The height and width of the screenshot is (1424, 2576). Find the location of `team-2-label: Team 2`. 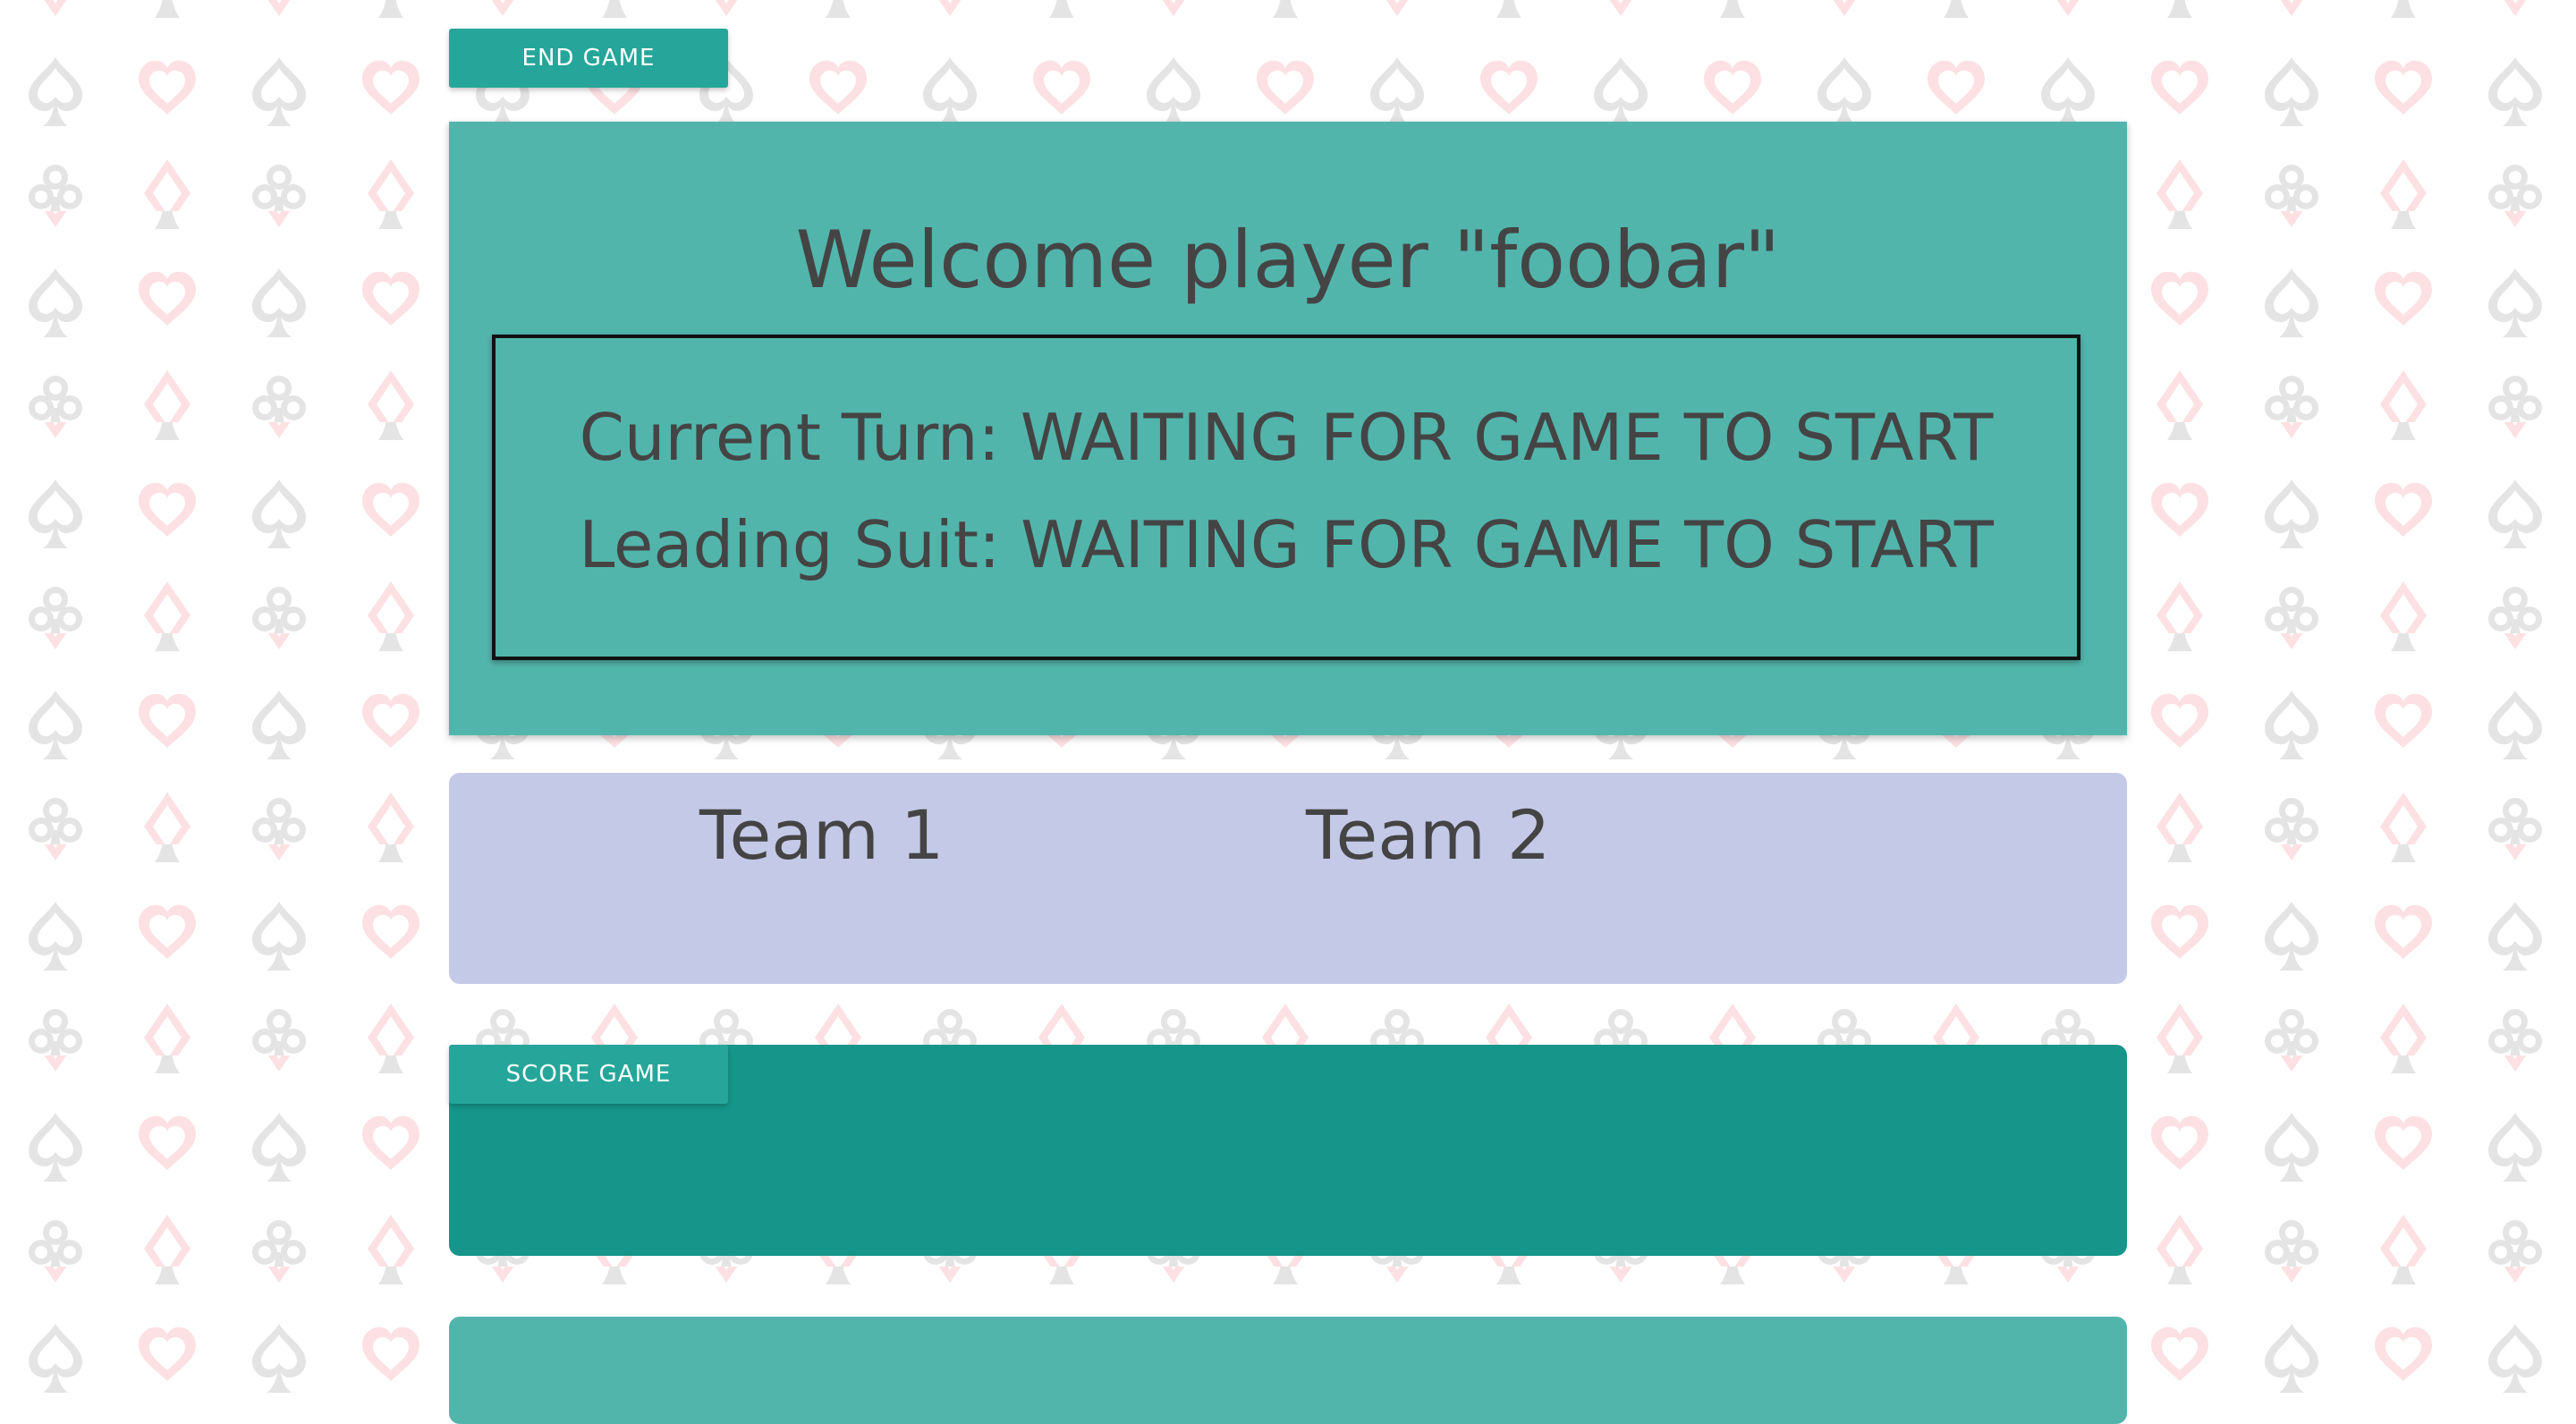

team-2-label: Team 2 is located at coordinates (1428, 835).